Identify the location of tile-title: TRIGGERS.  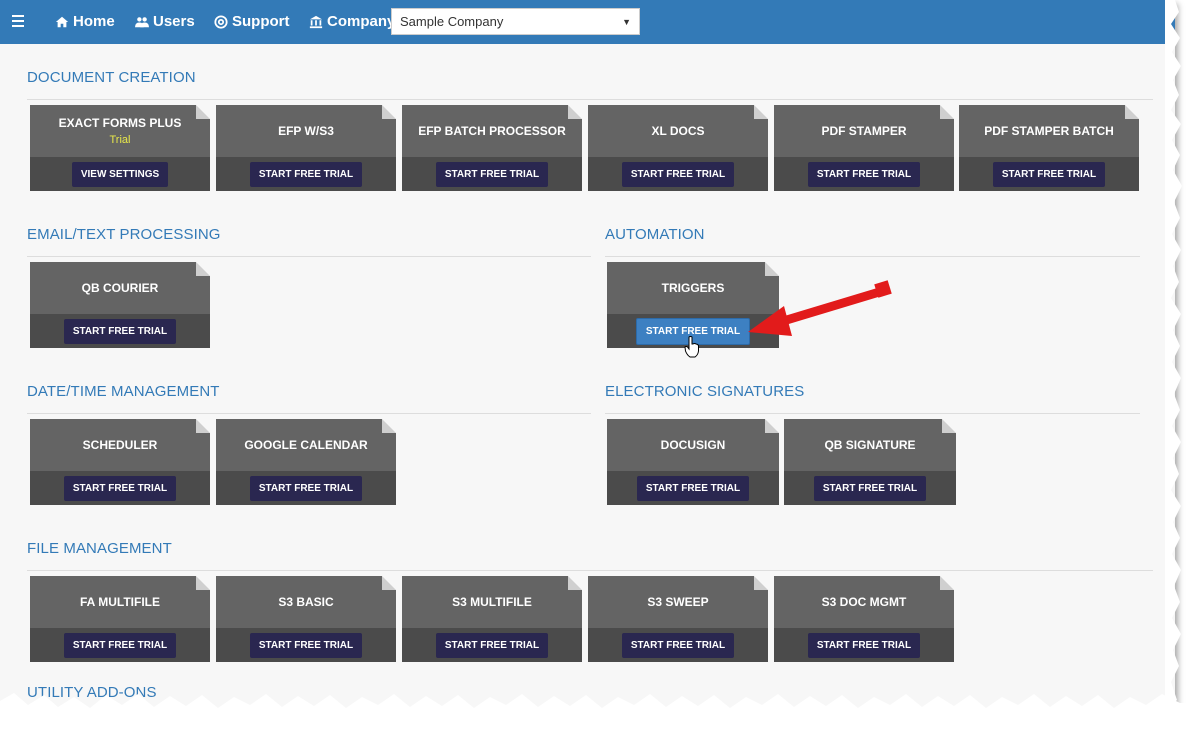
(693, 288).